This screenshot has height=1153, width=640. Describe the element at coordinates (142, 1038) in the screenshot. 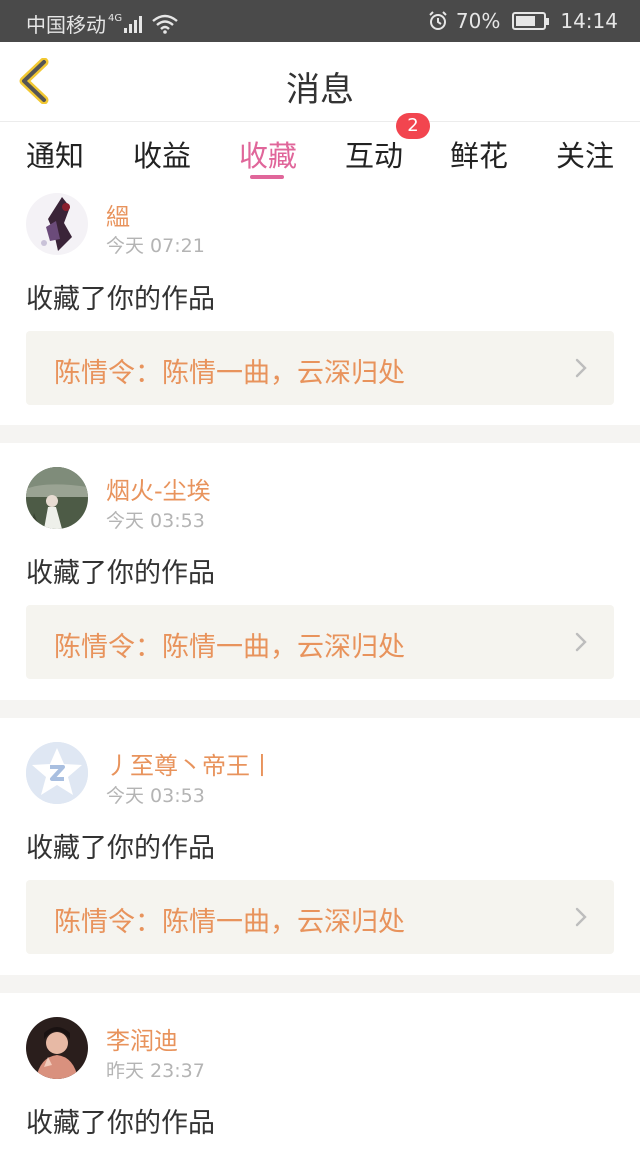

I see `user-name: 李润迪` at that location.